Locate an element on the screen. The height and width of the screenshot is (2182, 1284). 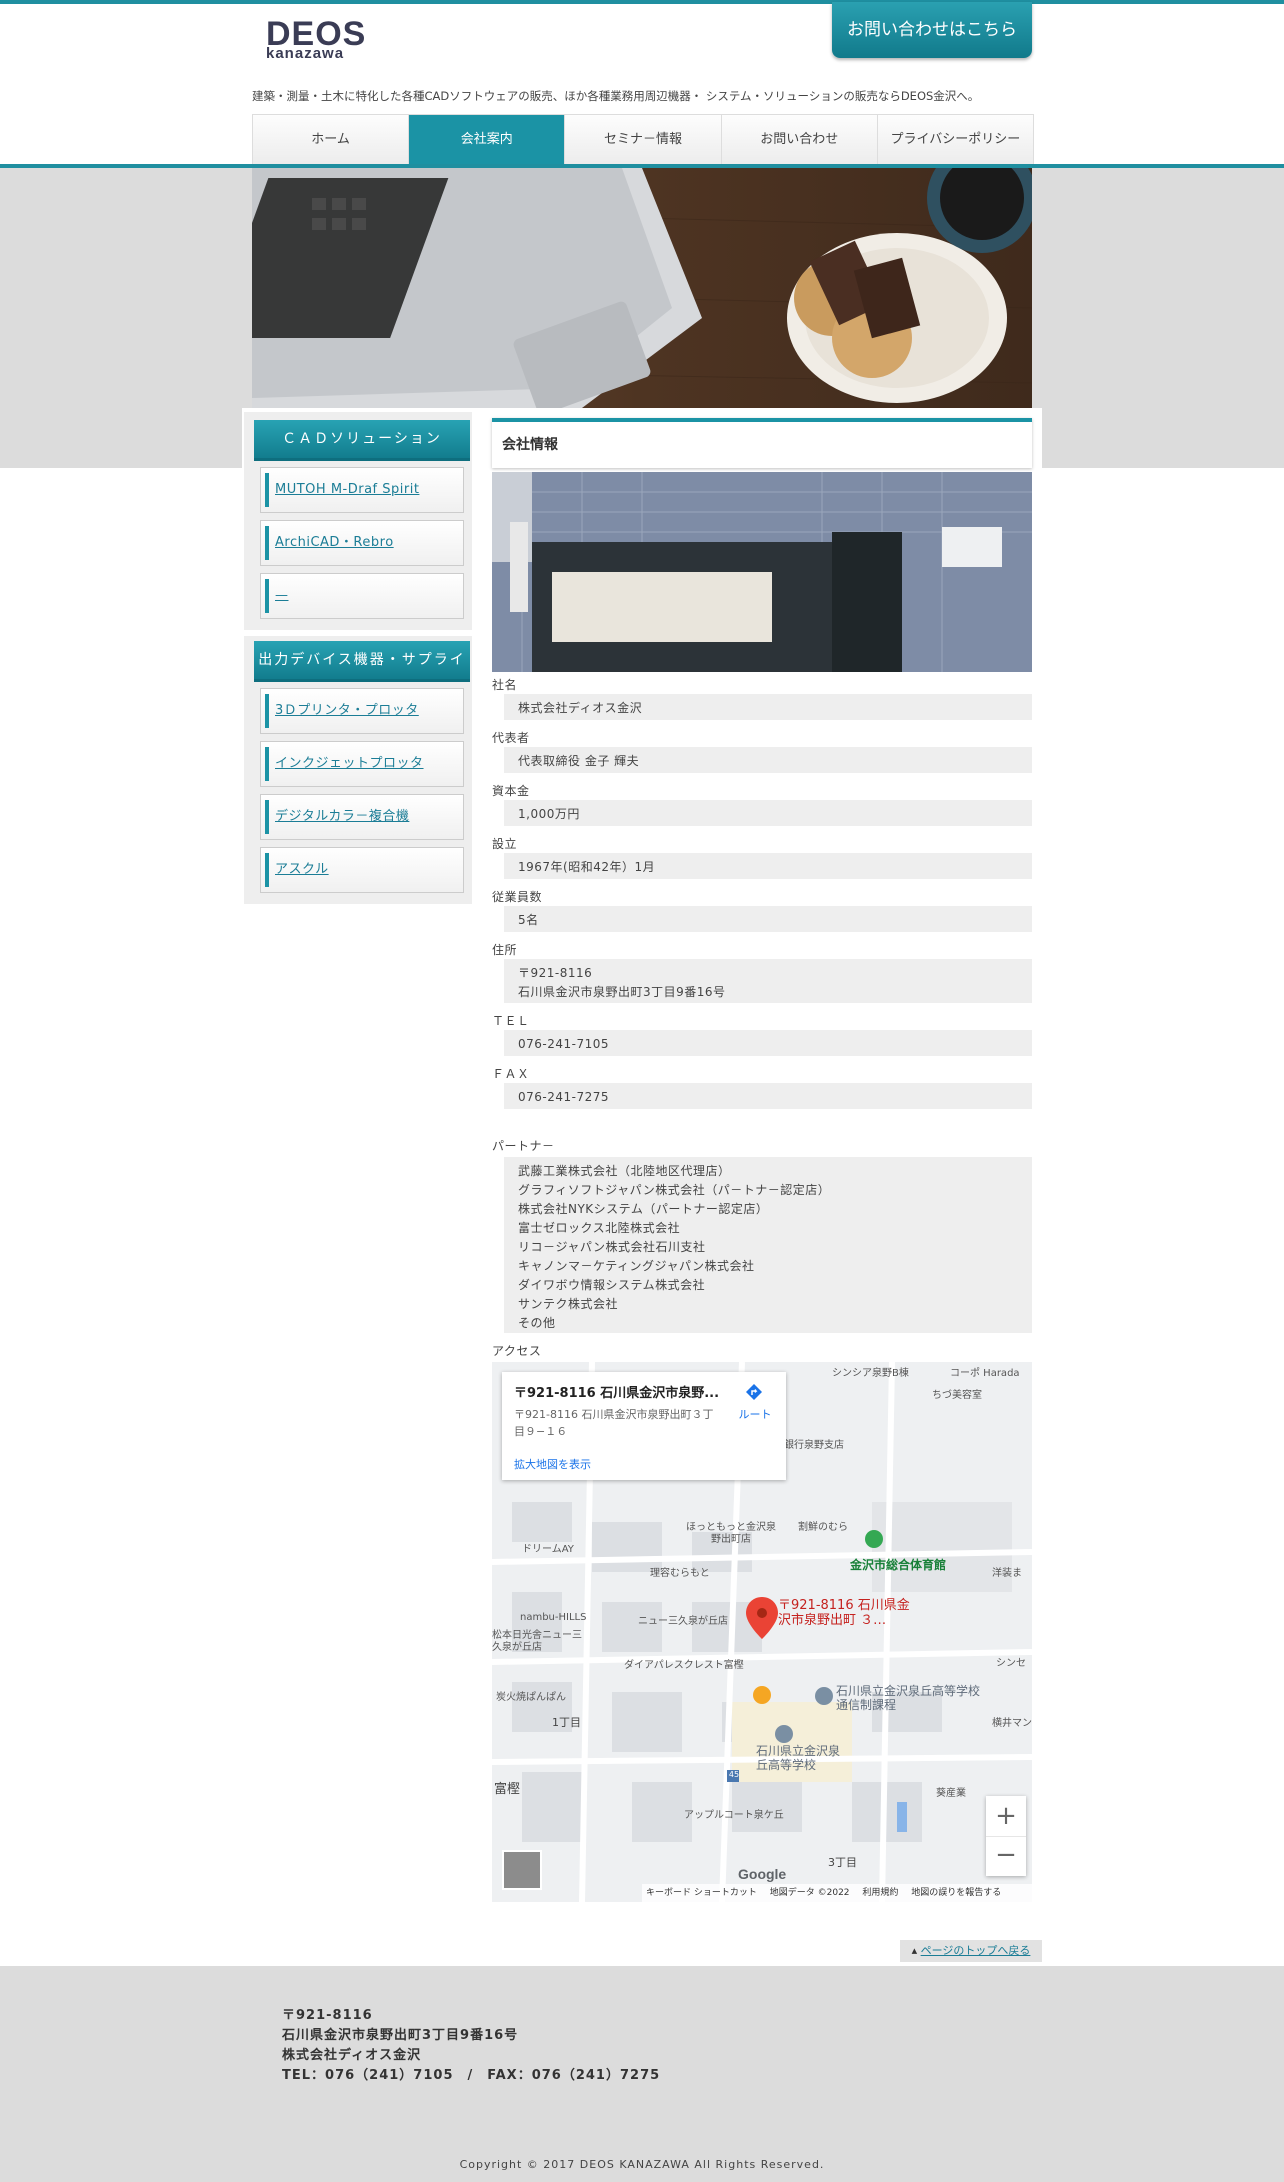
zoom-in-icon: + is located at coordinates (1006, 1816).